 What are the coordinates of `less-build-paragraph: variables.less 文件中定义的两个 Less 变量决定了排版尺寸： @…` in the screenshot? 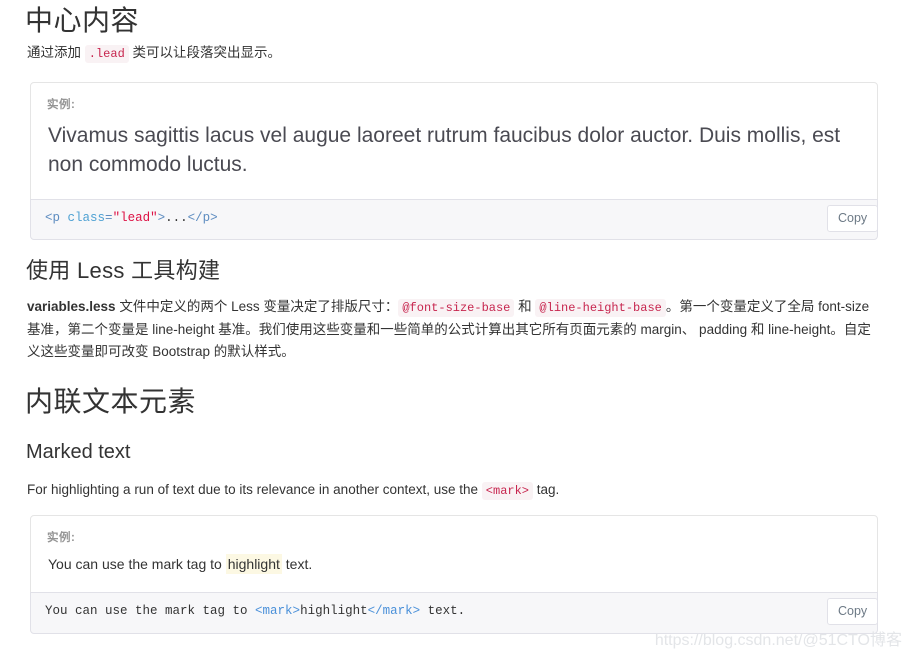 It's located at (453, 329).